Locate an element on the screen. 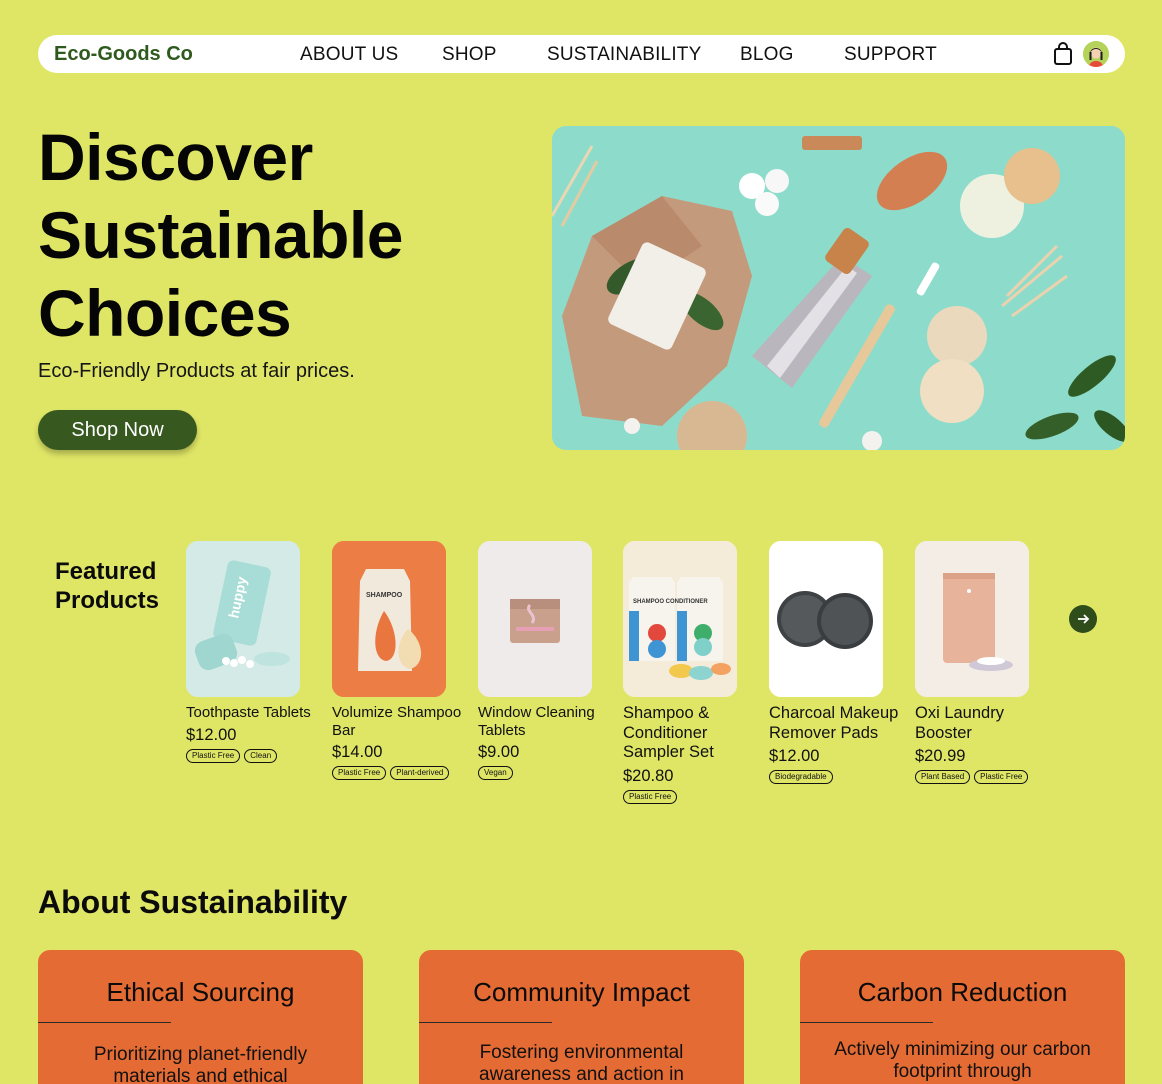  product-image: huppy is located at coordinates (243, 619).